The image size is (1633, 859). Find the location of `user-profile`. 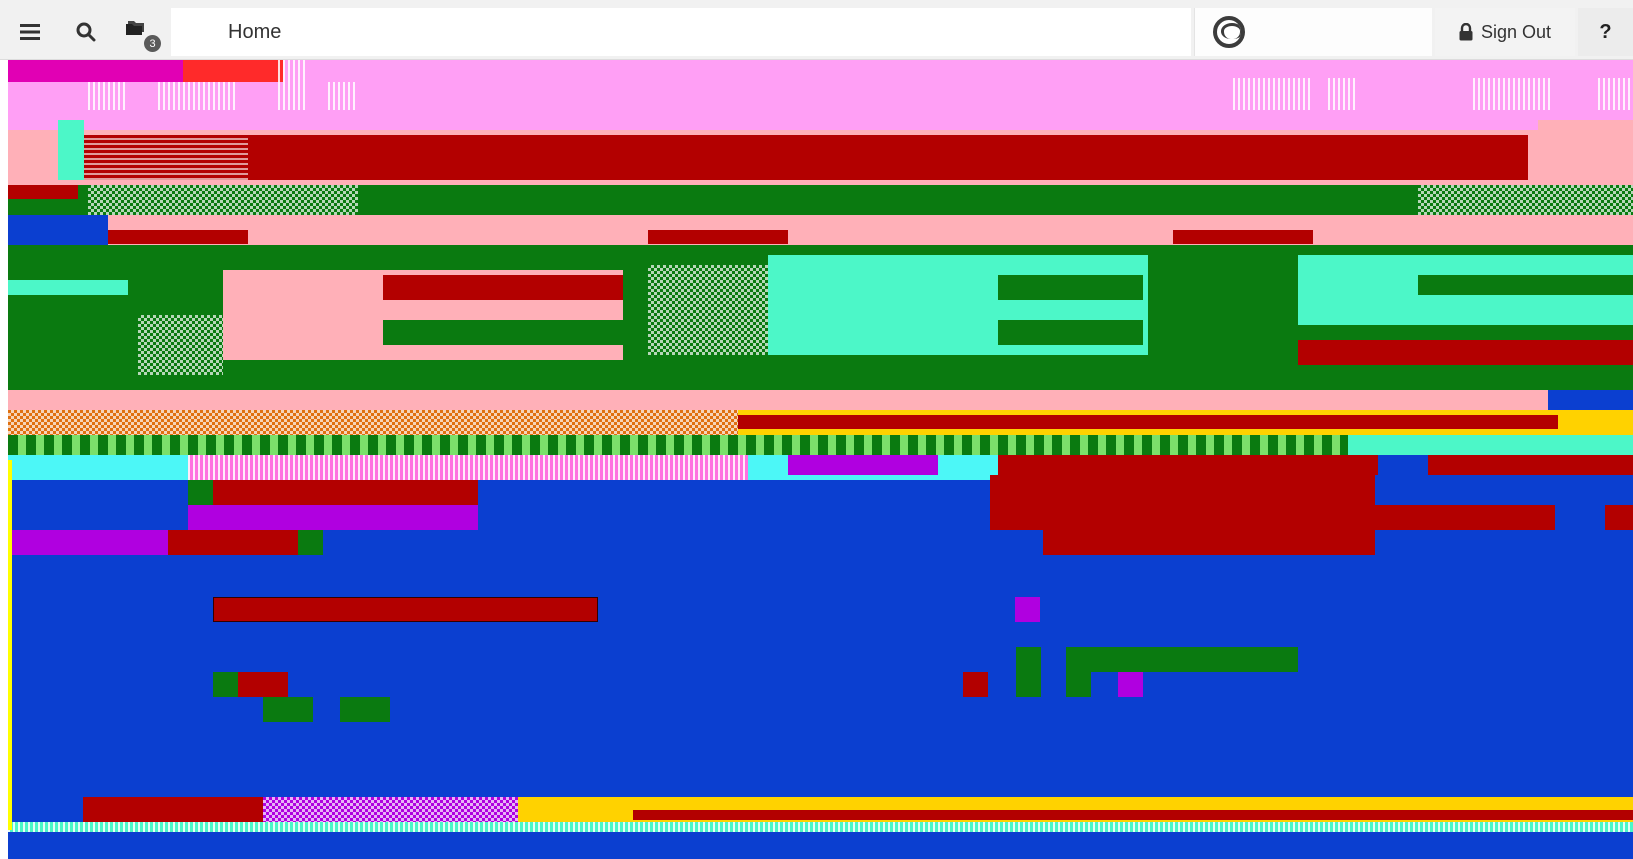

user-profile is located at coordinates (1313, 32).